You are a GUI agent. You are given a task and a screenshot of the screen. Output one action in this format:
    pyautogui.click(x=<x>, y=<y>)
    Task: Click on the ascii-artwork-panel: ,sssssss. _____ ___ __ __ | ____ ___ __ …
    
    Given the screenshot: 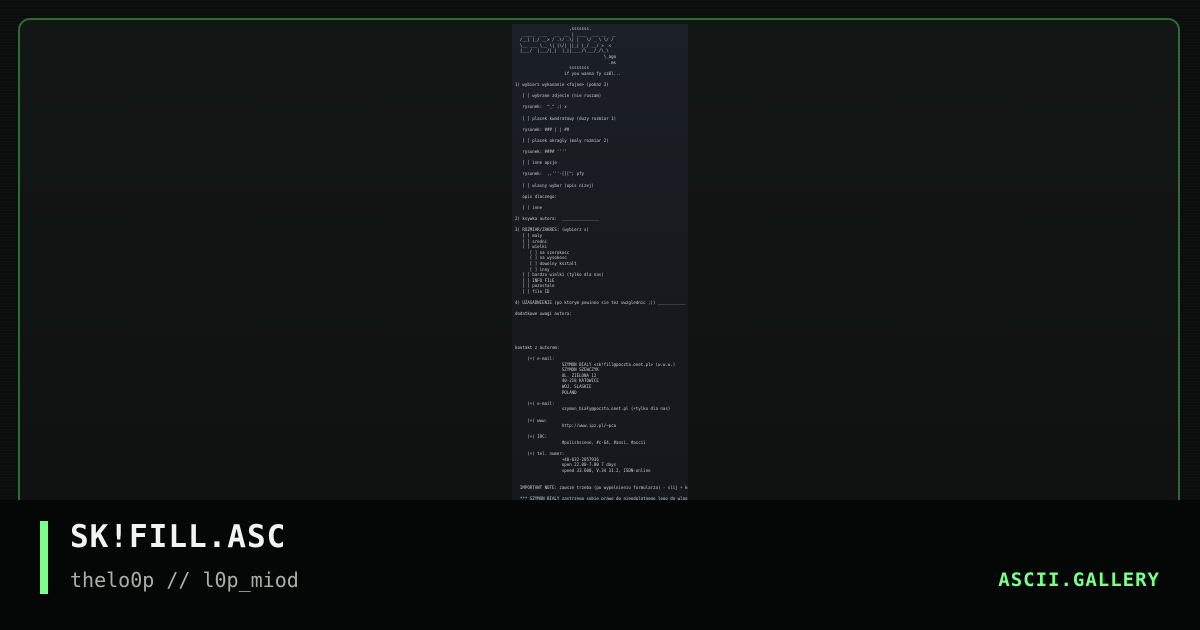 What is the action you would take?
    pyautogui.click(x=600, y=262)
    